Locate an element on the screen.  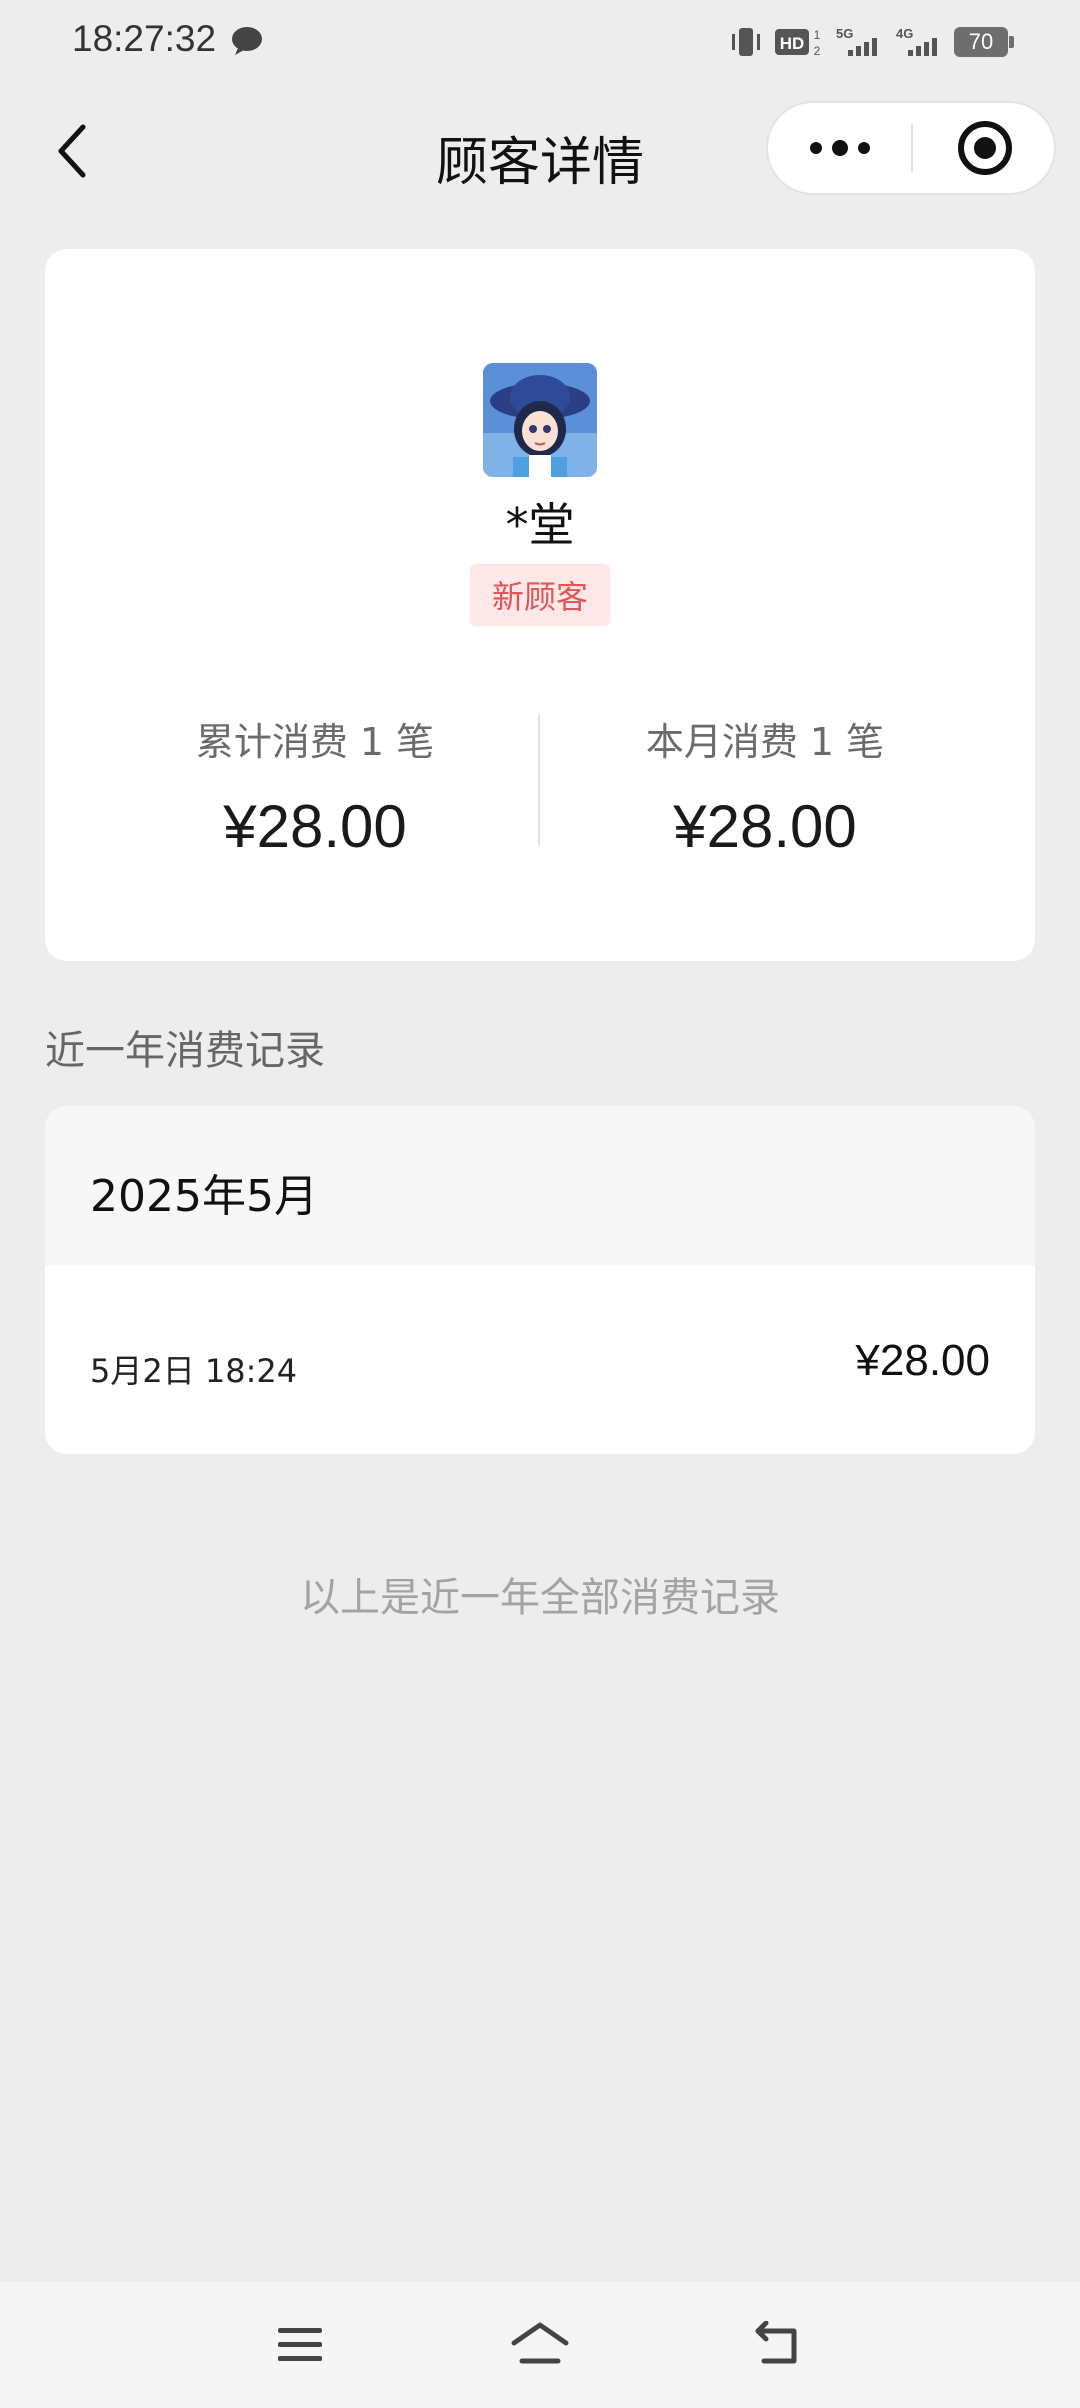
month-spend-label: 本月消费 1 笔 is located at coordinates (765, 742).